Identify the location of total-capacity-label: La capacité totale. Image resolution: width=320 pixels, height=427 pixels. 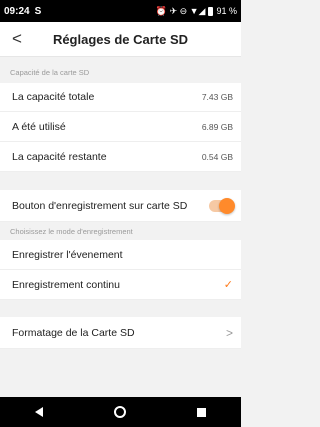
(53, 97).